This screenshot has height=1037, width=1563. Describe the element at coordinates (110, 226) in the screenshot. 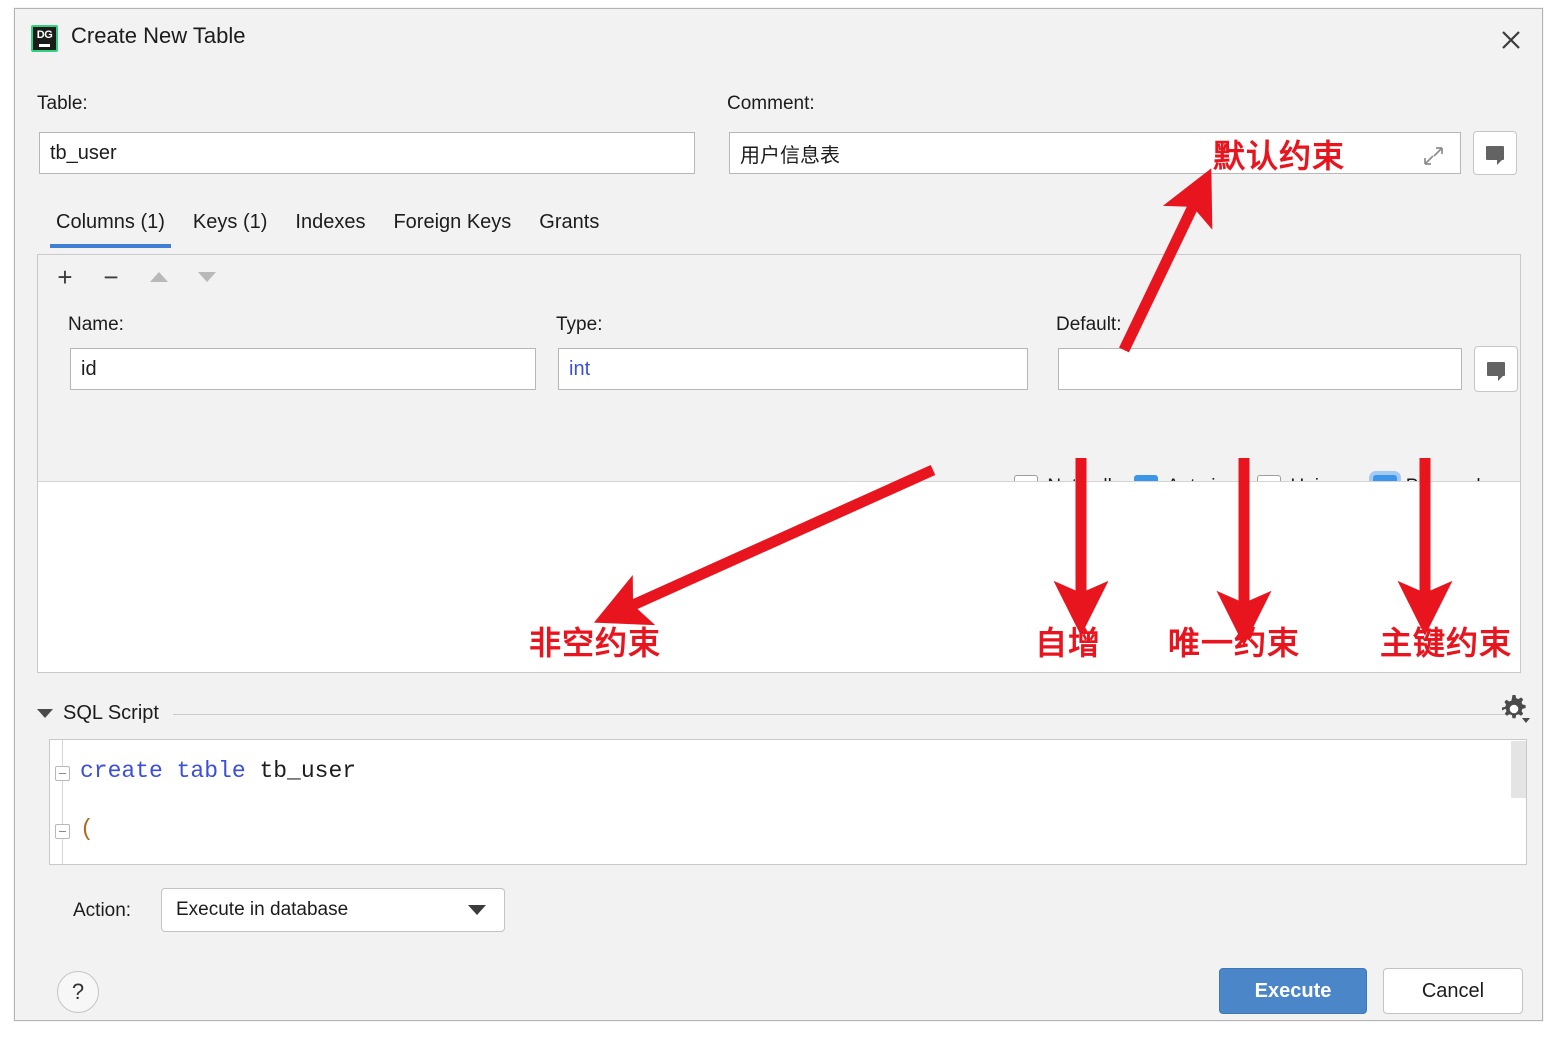

I see `tab-columns: Columns (1)` at that location.